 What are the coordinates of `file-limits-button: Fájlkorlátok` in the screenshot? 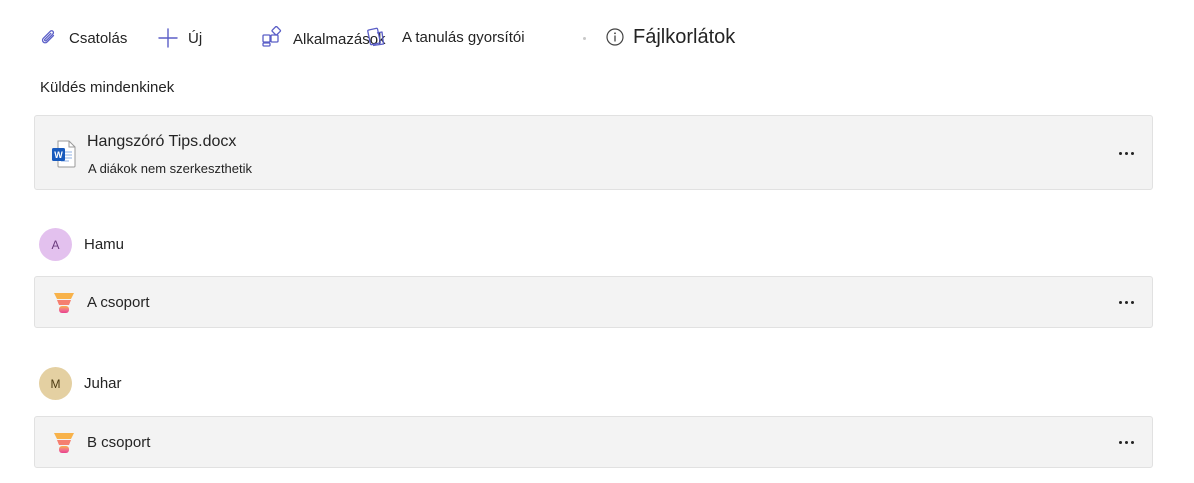 It's located at (669, 37).